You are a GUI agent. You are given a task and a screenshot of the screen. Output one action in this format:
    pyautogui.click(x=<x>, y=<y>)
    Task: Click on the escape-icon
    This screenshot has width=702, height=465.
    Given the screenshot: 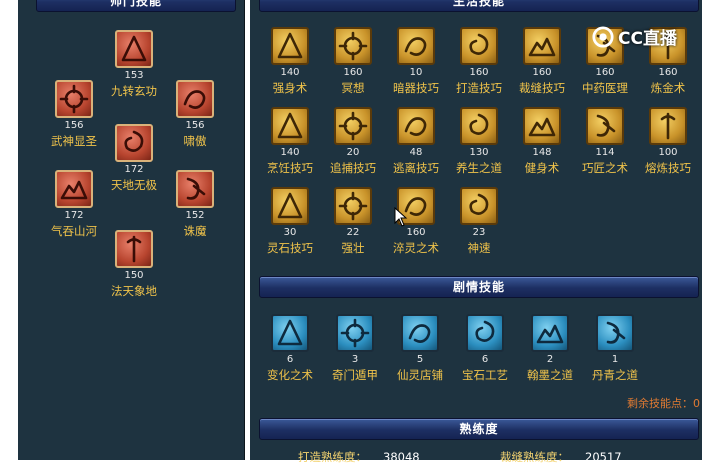 What is the action you would take?
    pyautogui.click(x=416, y=126)
    